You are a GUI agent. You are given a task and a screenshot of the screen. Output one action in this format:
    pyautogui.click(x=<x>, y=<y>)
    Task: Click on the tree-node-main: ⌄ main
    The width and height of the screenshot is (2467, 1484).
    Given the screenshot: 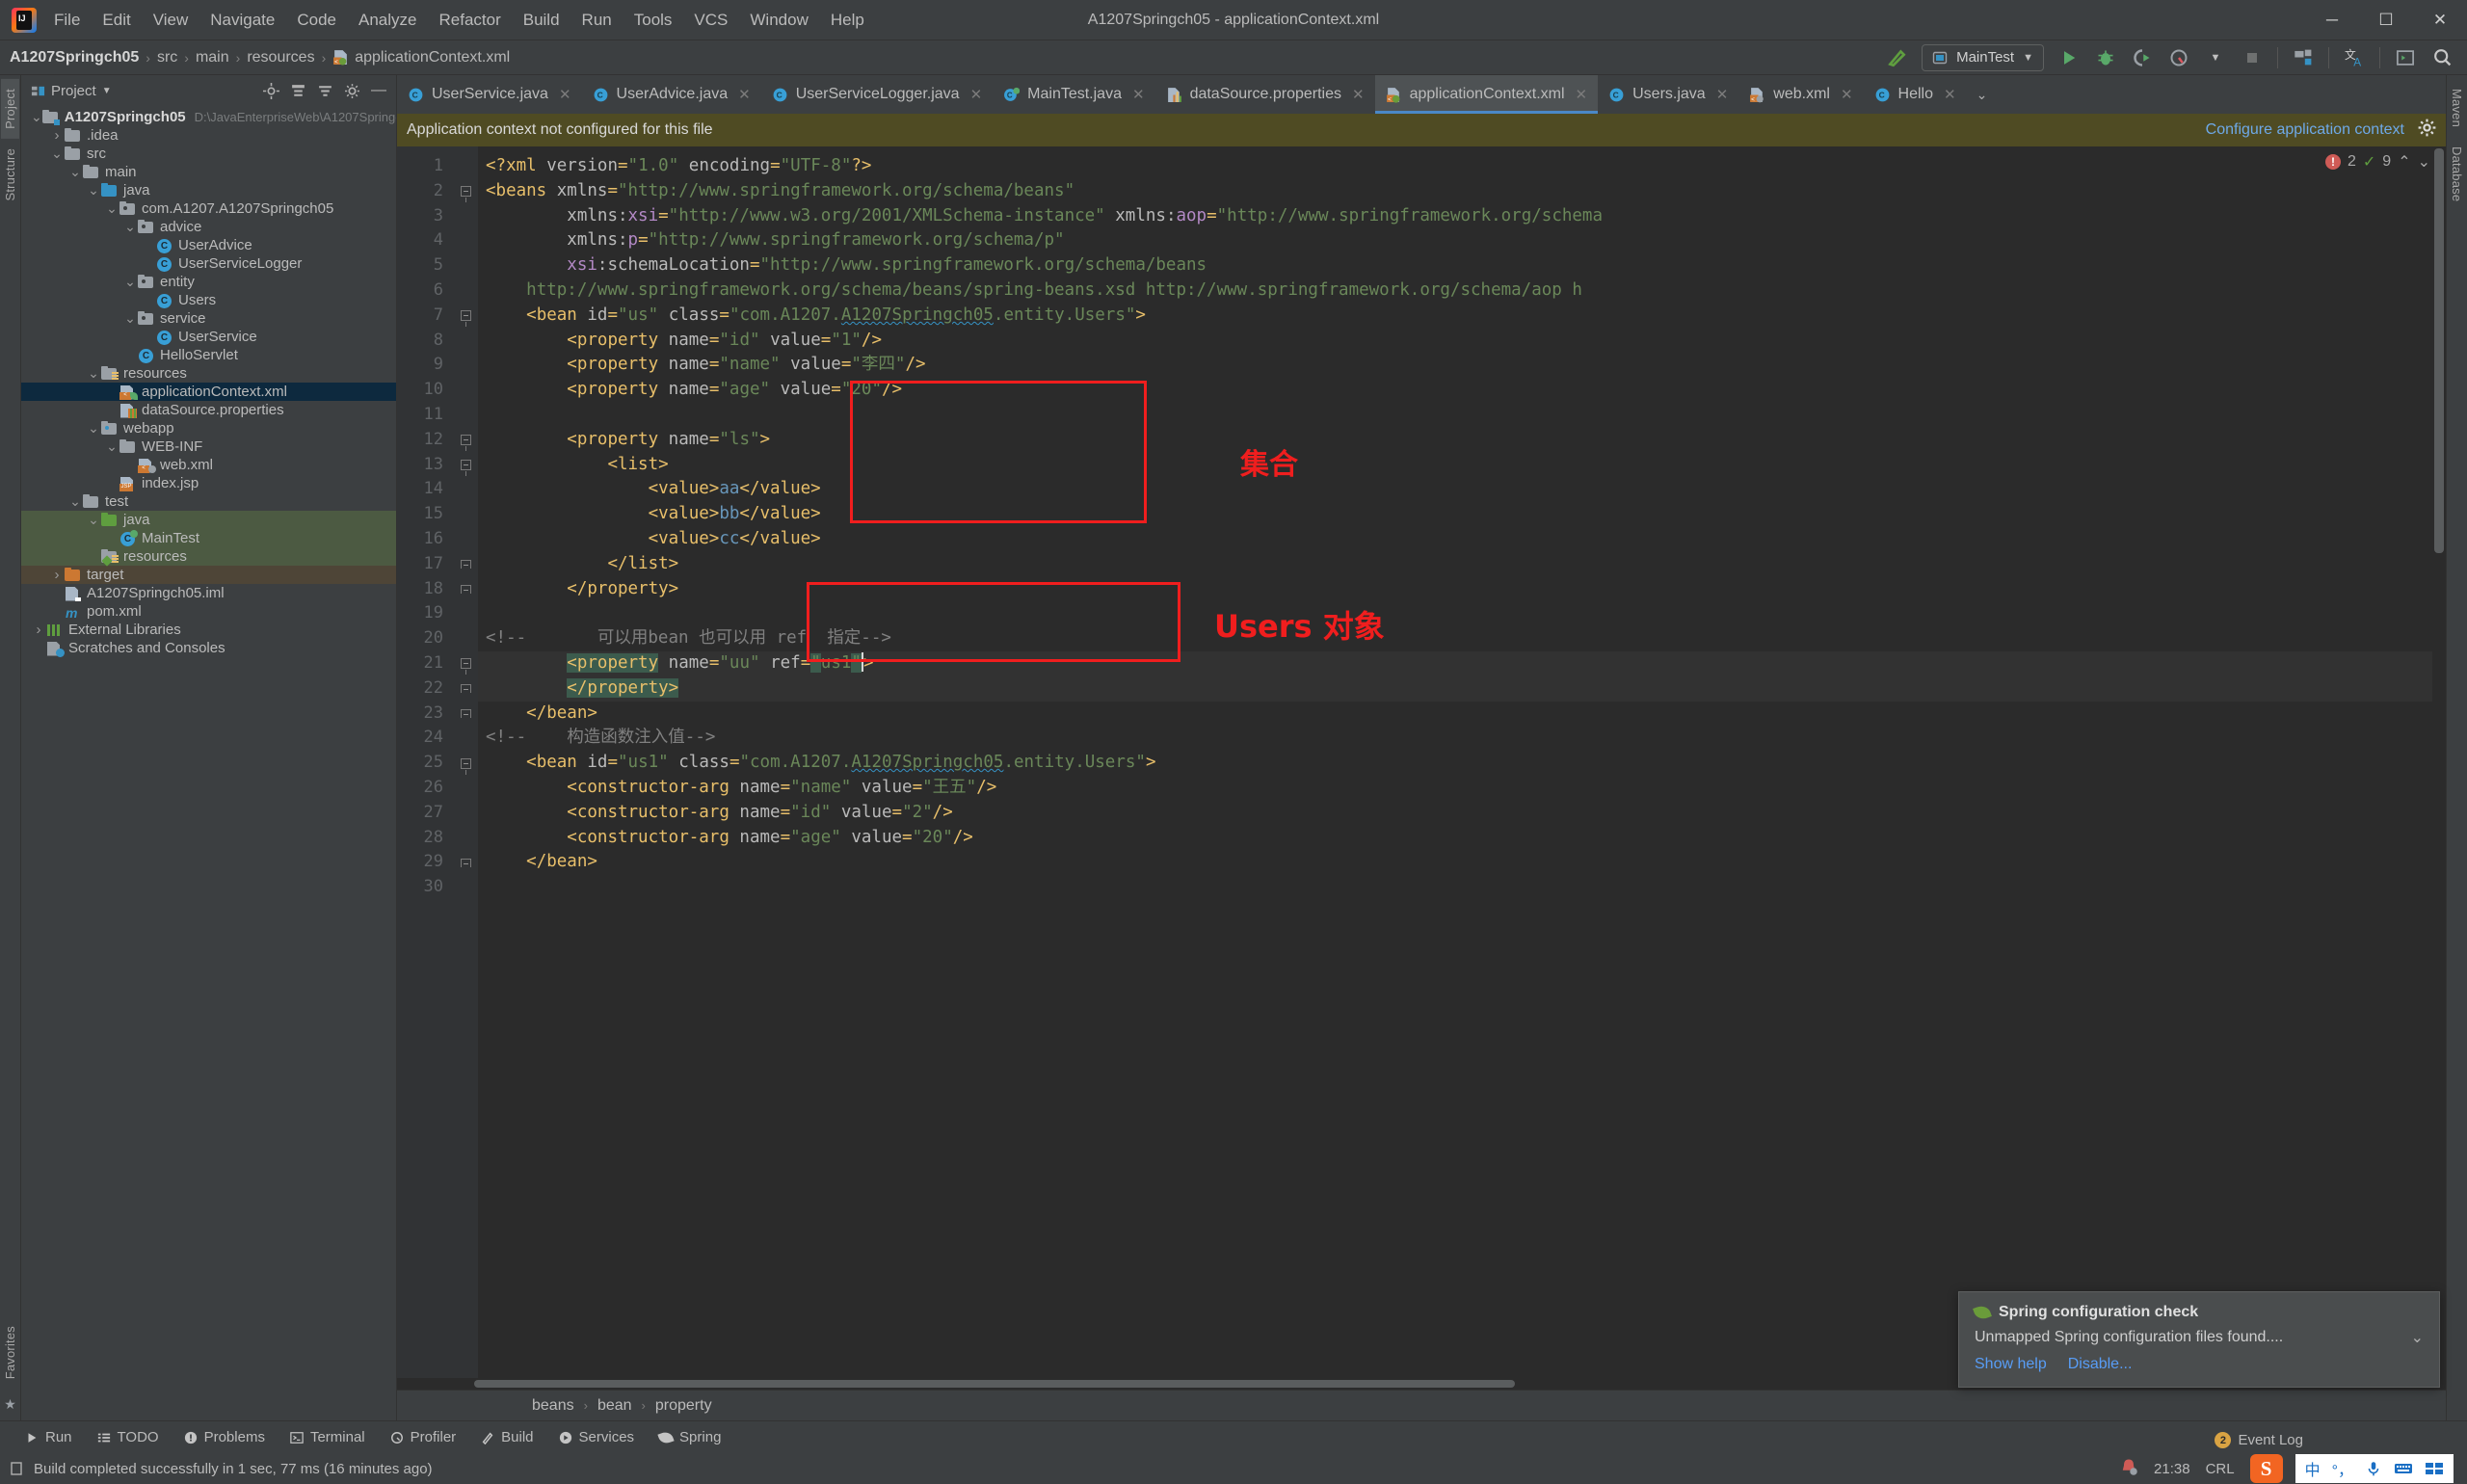 What is the action you would take?
    pyautogui.click(x=208, y=172)
    